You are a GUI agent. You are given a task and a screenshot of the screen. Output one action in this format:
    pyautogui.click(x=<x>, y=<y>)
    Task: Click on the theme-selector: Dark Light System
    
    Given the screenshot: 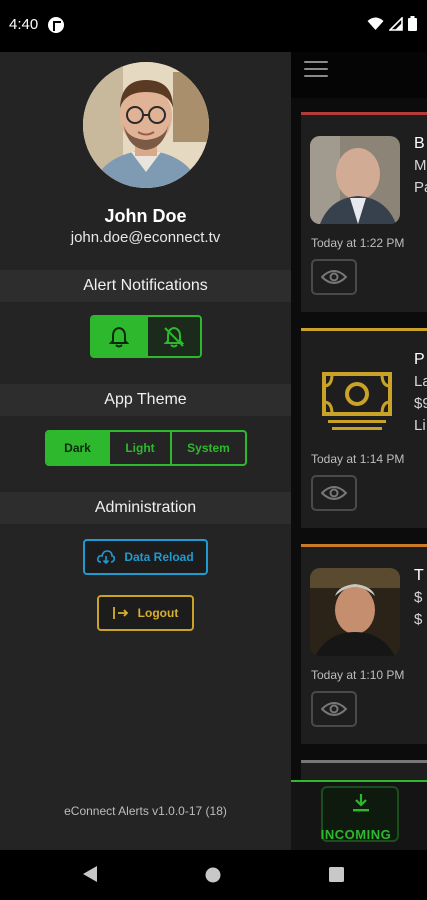 What is the action you would take?
    pyautogui.click(x=146, y=448)
    